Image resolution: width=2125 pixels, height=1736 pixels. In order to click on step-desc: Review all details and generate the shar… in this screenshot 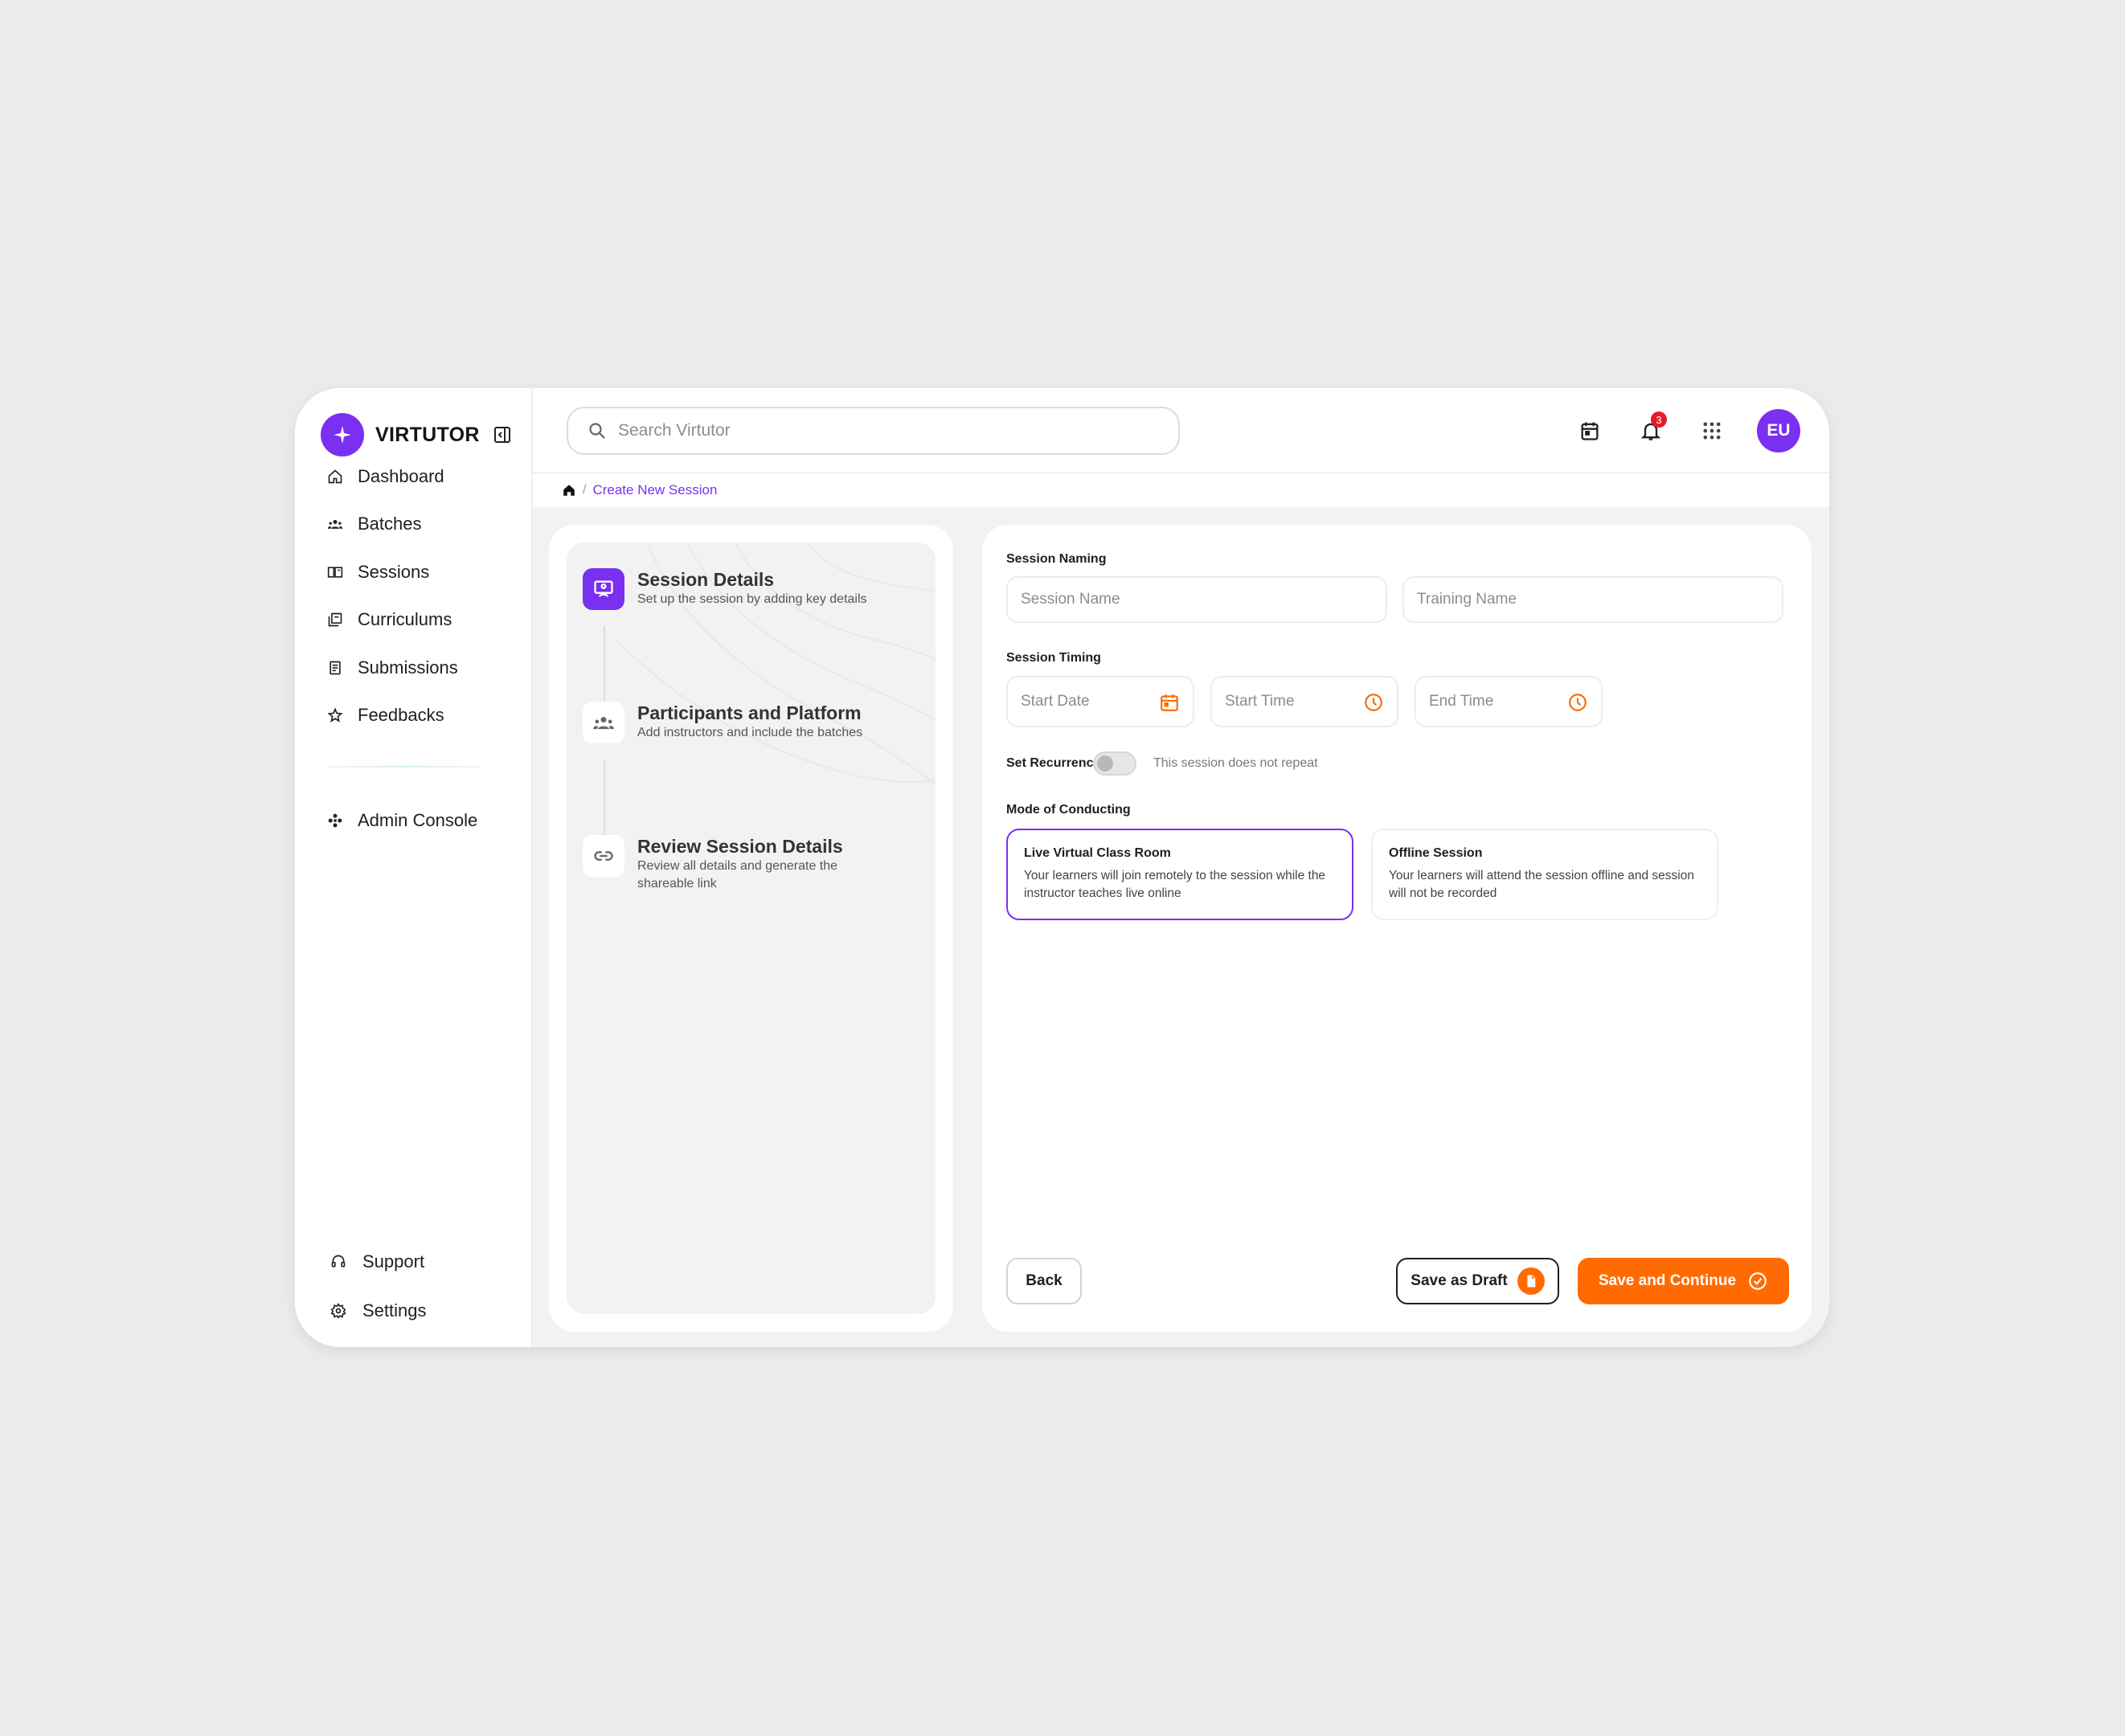, I will do `click(737, 875)`.